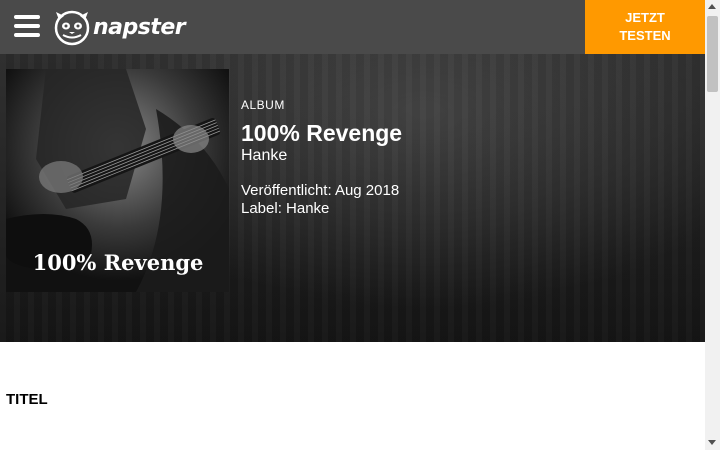 This screenshot has height=450, width=720. Describe the element at coordinates (712, 6) in the screenshot. I see `scroll-up-arrow-icon` at that location.